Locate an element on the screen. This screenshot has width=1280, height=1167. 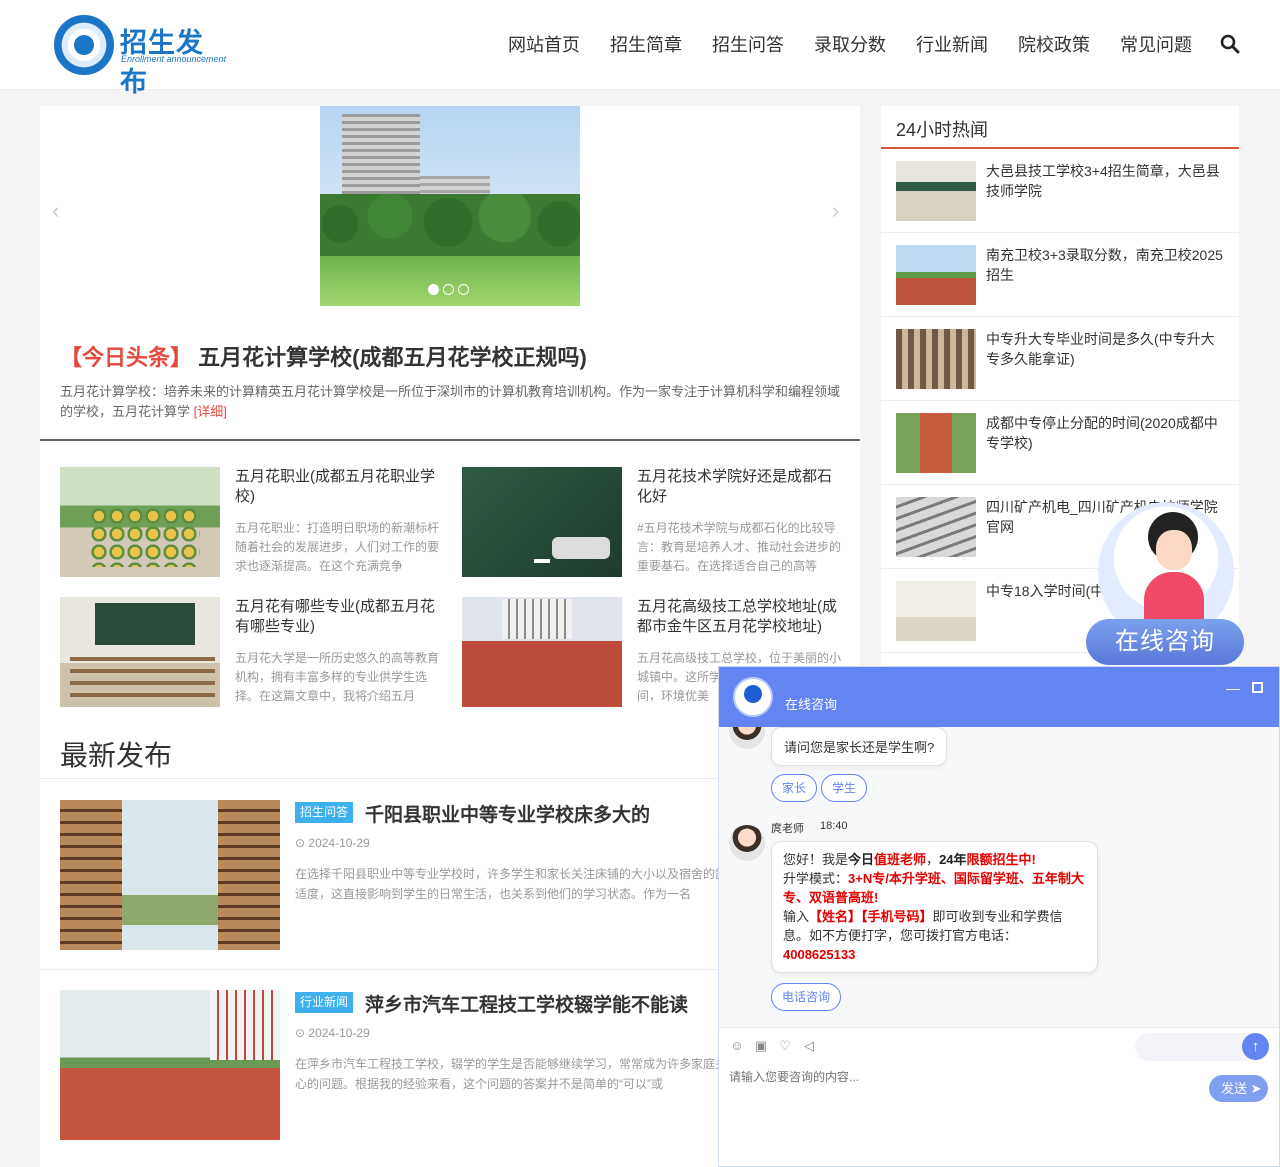
nav-industry-news: 行业新闻 is located at coordinates (952, 44).